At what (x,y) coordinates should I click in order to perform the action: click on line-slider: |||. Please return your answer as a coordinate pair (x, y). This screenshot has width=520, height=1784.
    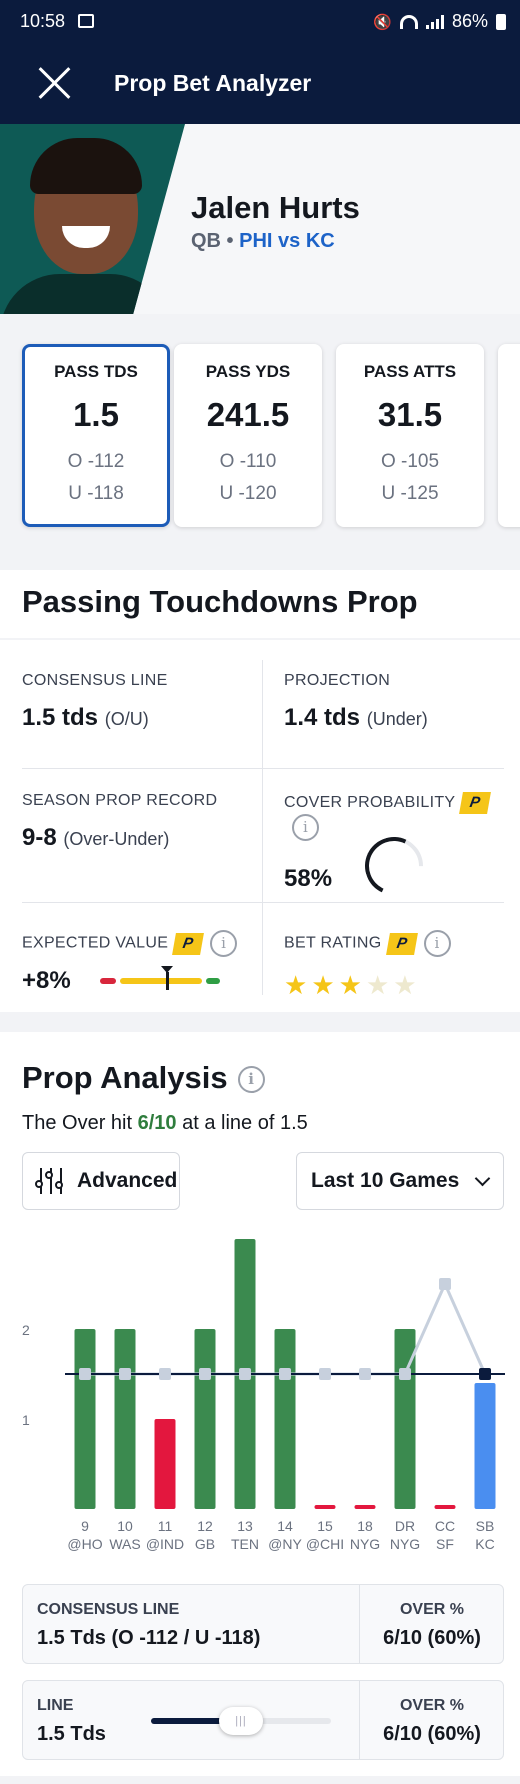
    Looking at the image, I should click on (241, 1721).